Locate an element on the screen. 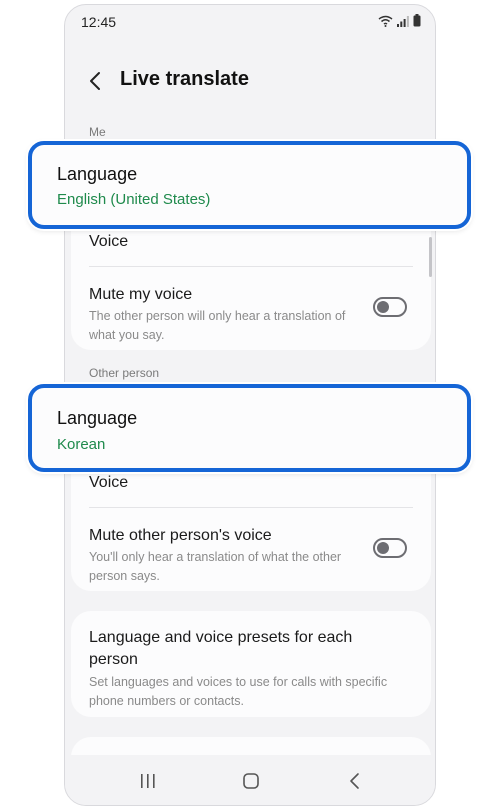 The image size is (500, 810). home-icon is located at coordinates (251, 781).